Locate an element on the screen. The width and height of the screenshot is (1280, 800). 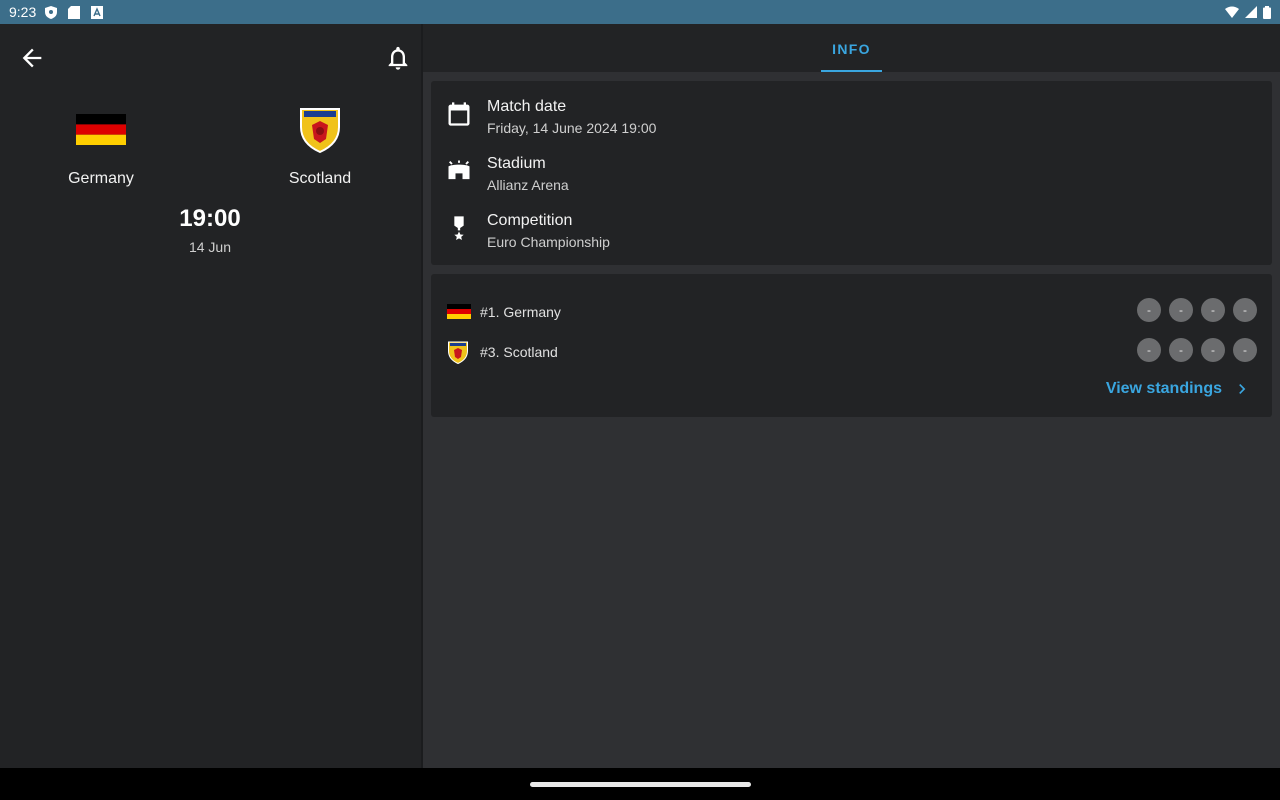
notifications-button is located at coordinates (398, 58).